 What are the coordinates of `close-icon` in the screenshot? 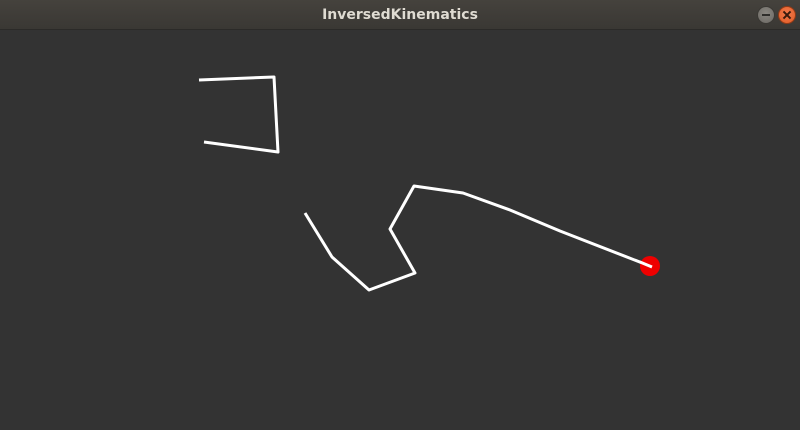 It's located at (787, 15).